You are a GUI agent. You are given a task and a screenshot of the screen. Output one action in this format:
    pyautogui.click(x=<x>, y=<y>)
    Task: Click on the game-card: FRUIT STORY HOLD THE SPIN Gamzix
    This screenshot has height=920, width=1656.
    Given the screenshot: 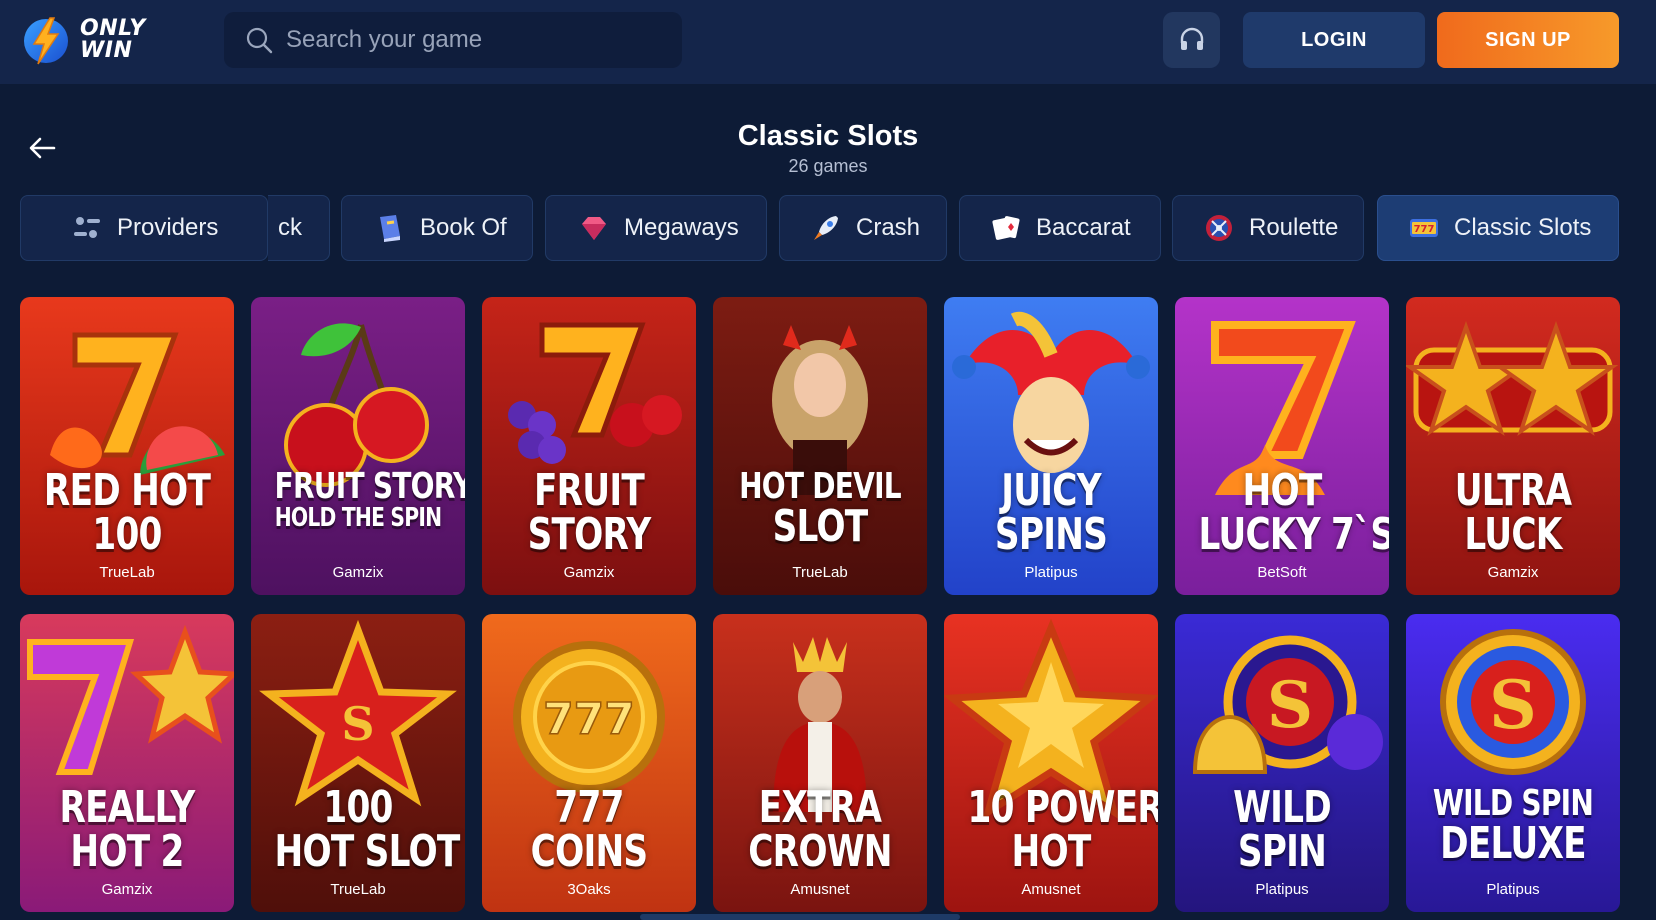 What is the action you would take?
    pyautogui.click(x=358, y=446)
    